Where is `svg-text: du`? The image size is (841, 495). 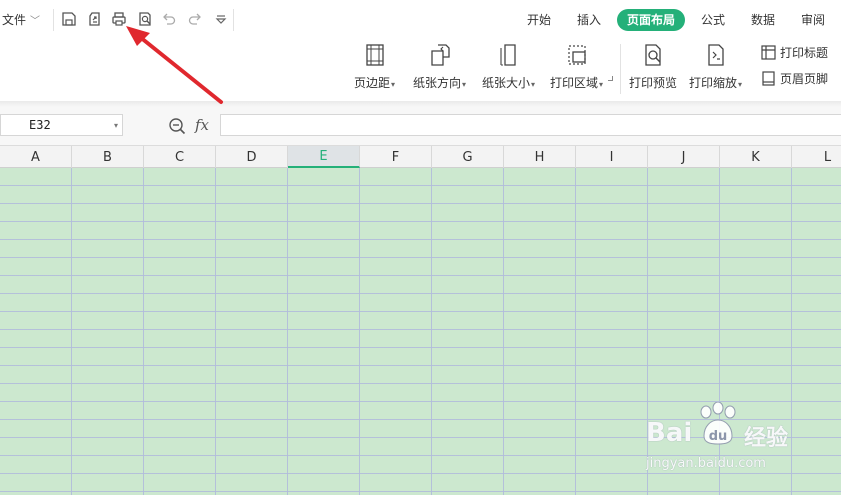 svg-text: du is located at coordinates (718, 436).